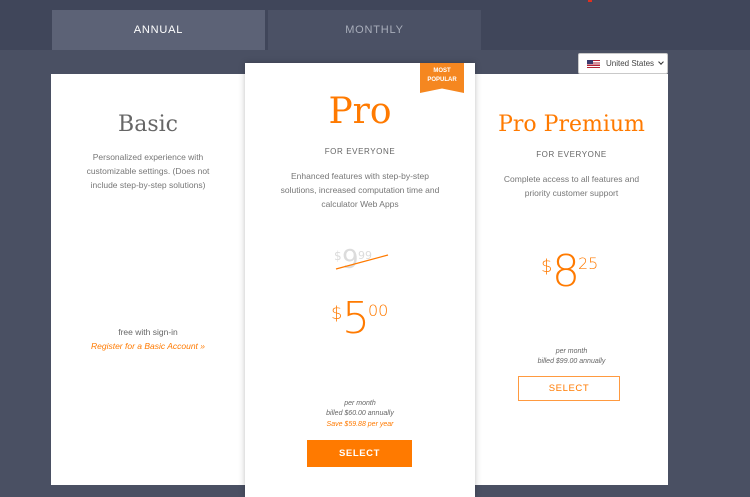 The height and width of the screenshot is (497, 750). I want to click on select-pro-button: SELECT, so click(359, 453).